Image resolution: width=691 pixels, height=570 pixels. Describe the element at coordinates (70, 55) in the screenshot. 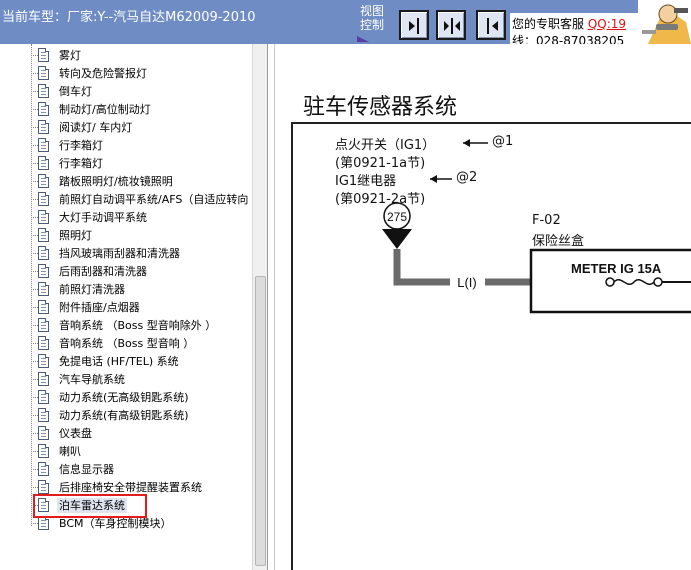

I see `tree-item-label: 雾灯` at that location.